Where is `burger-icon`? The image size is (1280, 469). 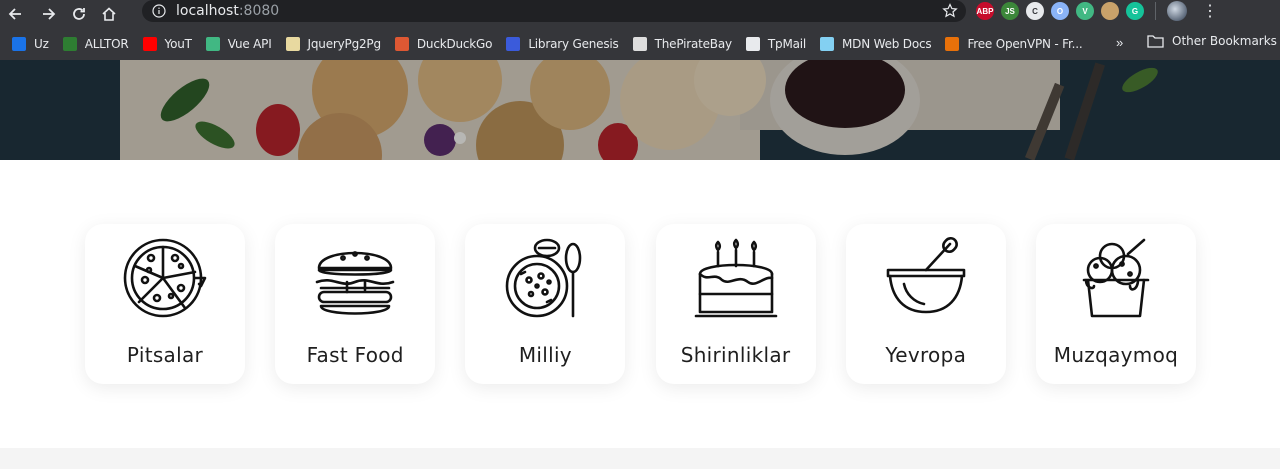
burger-icon is located at coordinates (355, 283).